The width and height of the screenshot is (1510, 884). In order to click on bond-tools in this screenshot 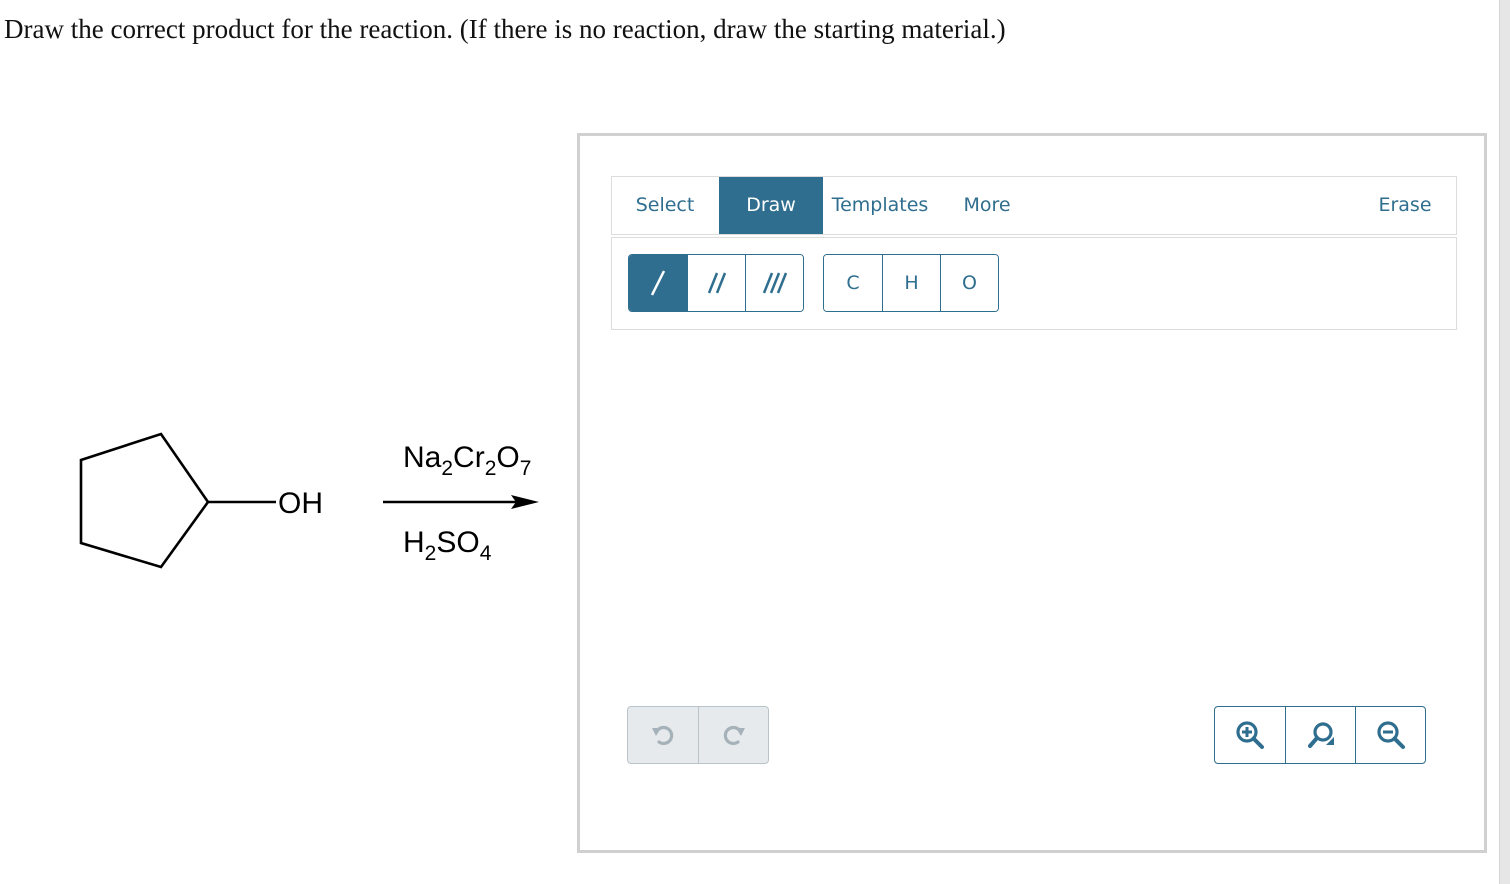, I will do `click(716, 283)`.